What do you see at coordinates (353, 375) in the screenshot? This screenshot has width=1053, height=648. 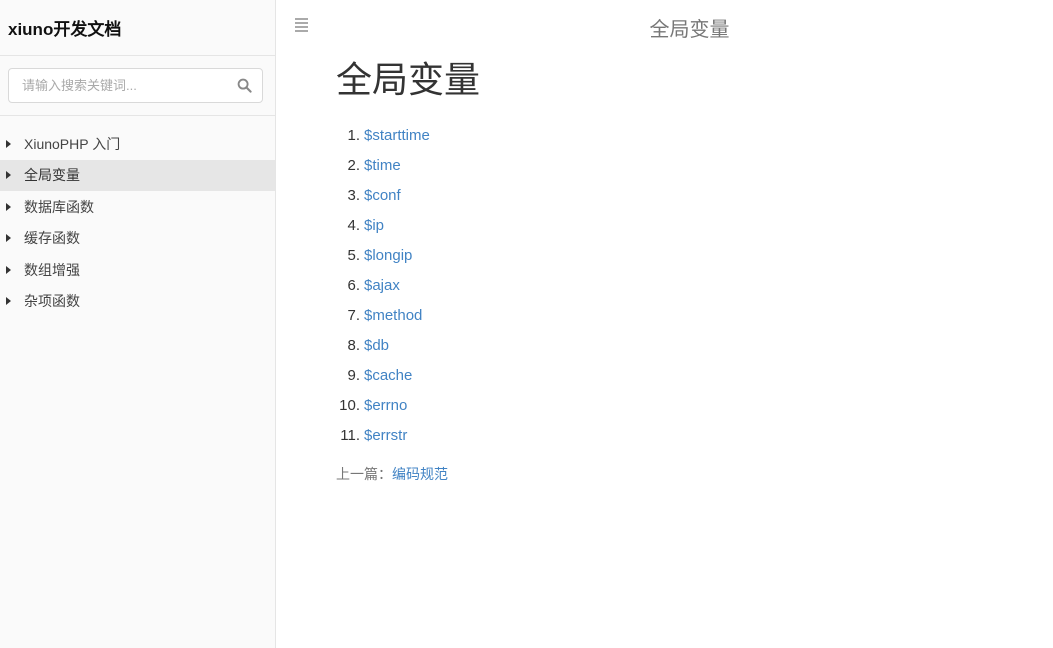 I see `toc-number: 9.` at bounding box center [353, 375].